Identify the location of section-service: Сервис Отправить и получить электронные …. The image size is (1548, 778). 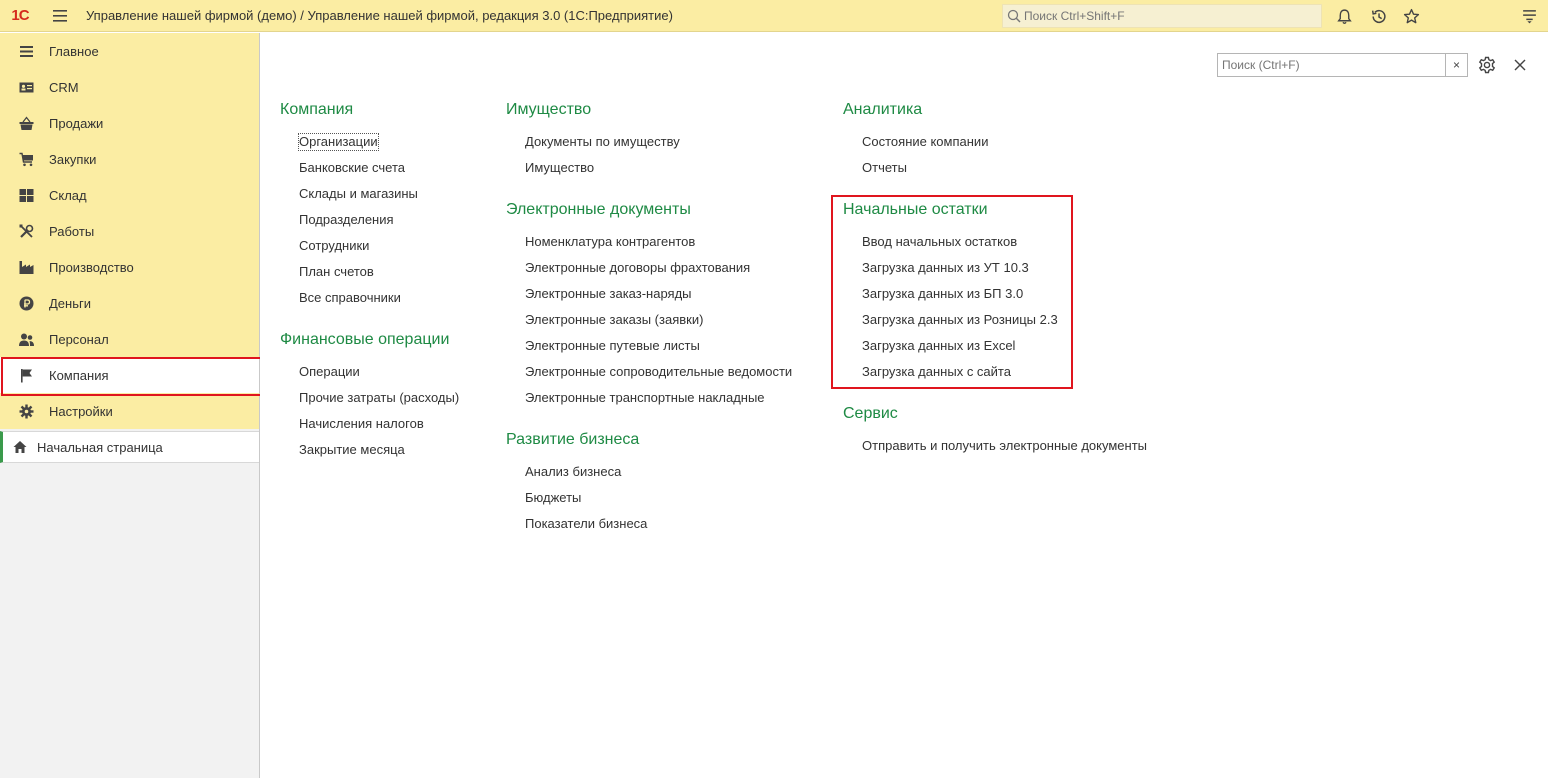
(995, 434).